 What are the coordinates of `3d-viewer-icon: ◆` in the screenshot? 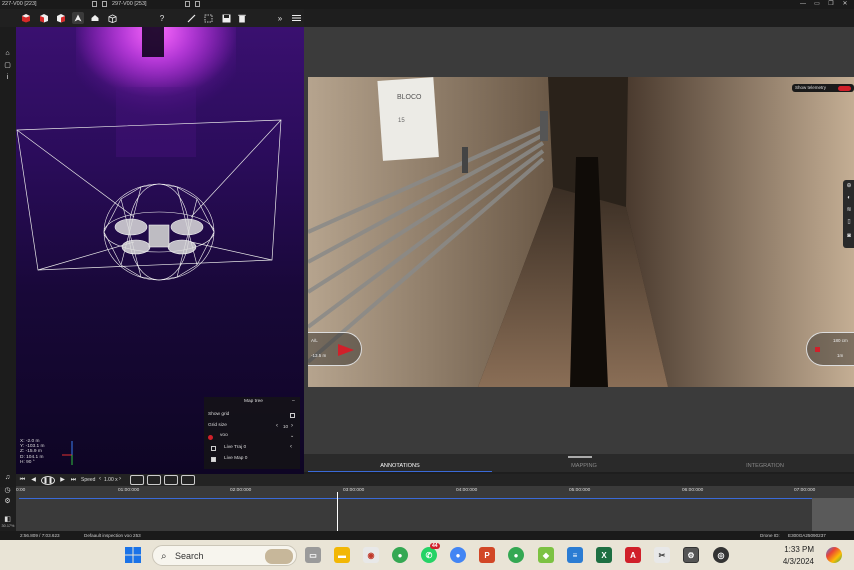 It's located at (546, 555).